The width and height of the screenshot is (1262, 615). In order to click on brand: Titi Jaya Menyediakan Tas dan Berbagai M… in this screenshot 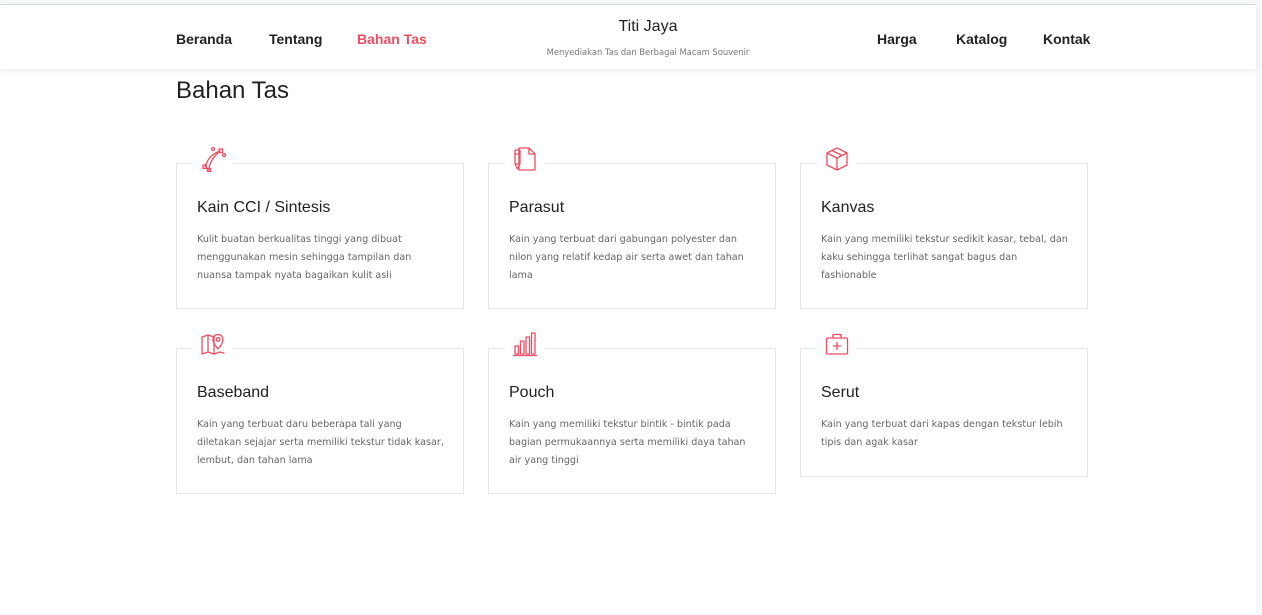, I will do `click(648, 37)`.